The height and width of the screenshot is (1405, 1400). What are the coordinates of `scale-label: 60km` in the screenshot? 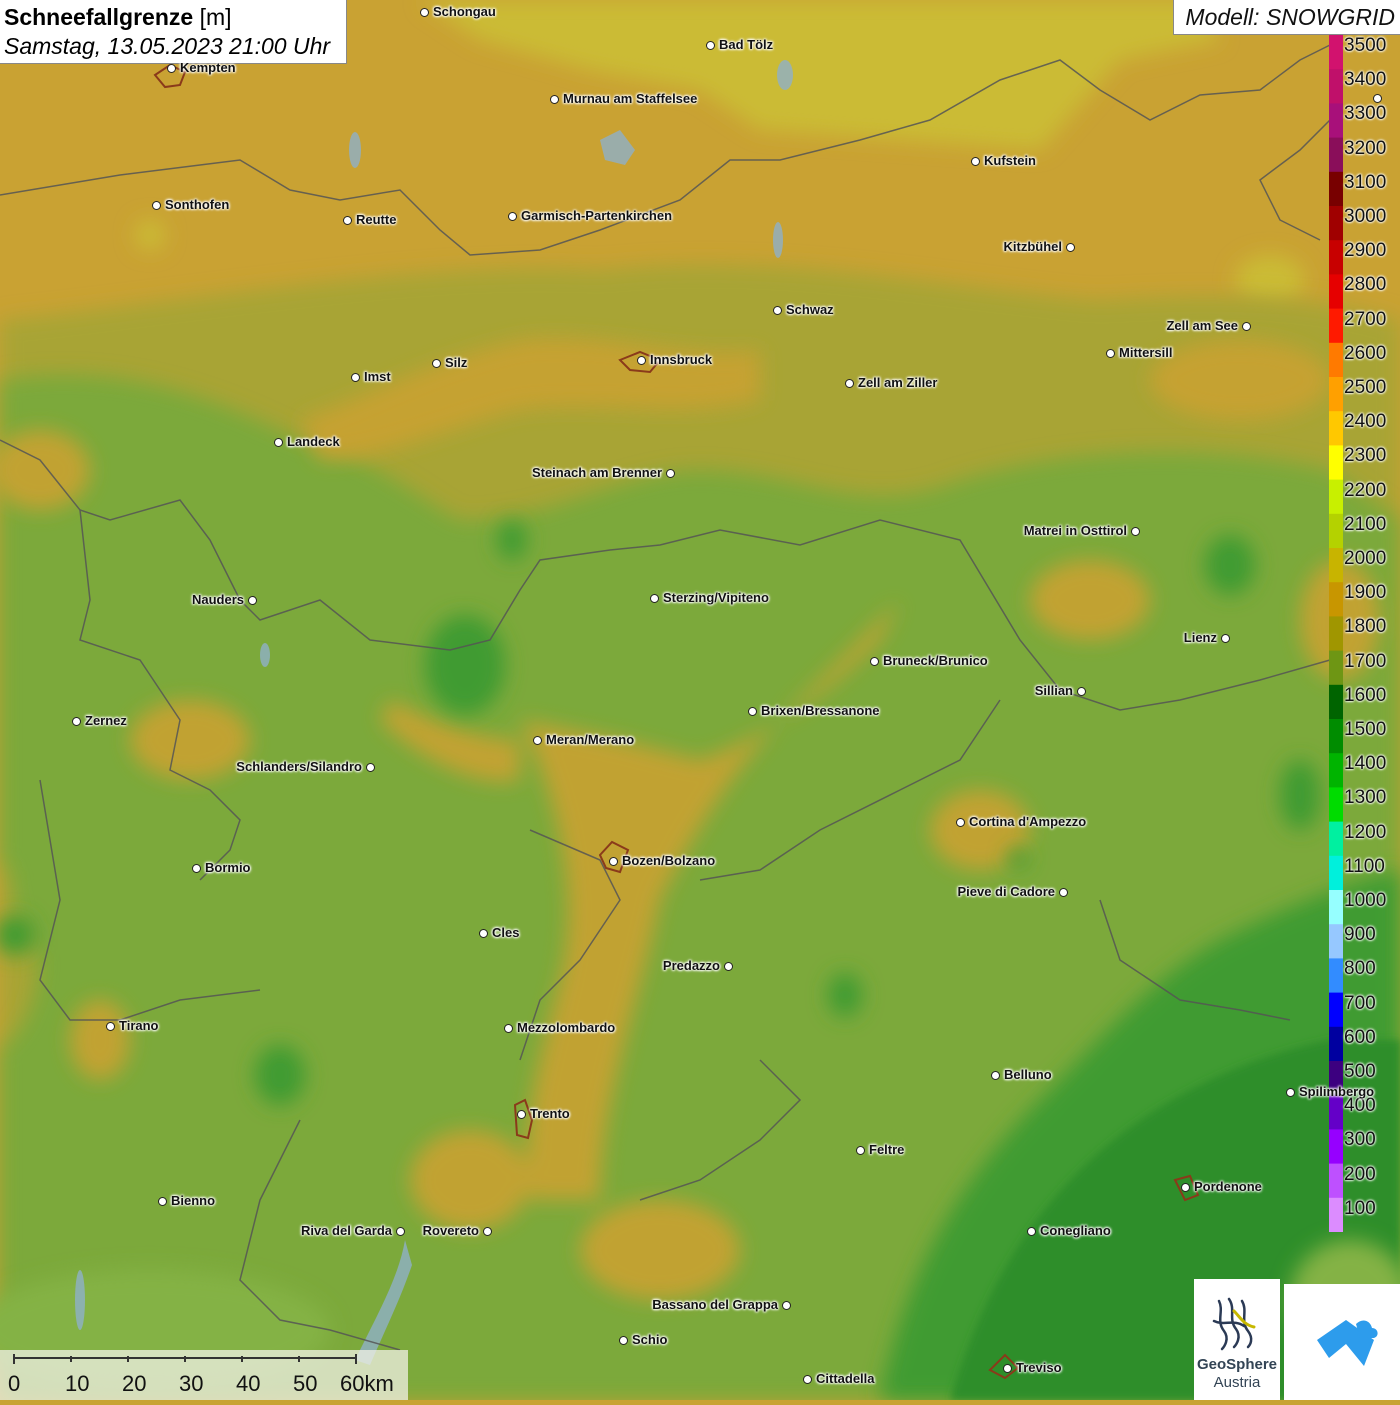 It's located at (367, 1383).